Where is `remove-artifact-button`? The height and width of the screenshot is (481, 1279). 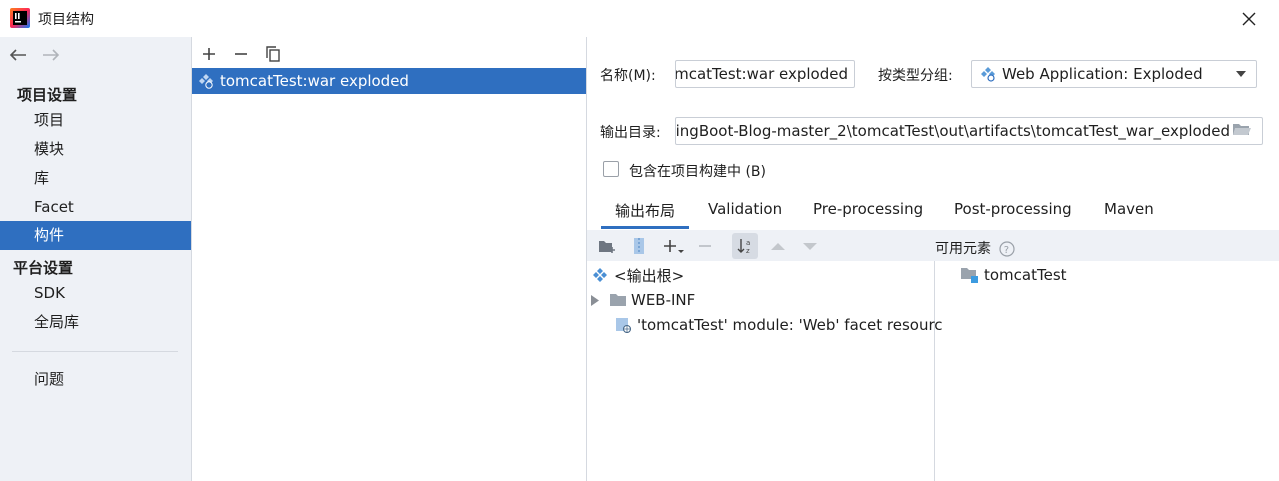
remove-artifact-button is located at coordinates (241, 54).